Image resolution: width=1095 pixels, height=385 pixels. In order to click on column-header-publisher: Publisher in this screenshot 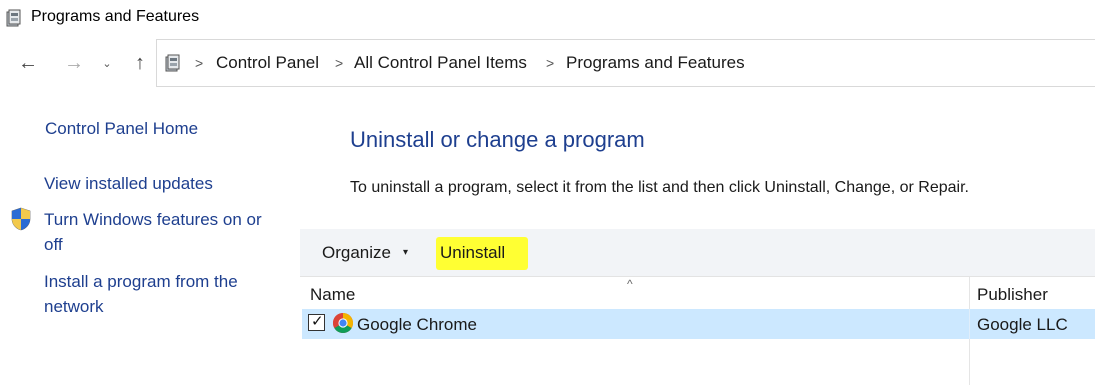, I will do `click(1012, 295)`.